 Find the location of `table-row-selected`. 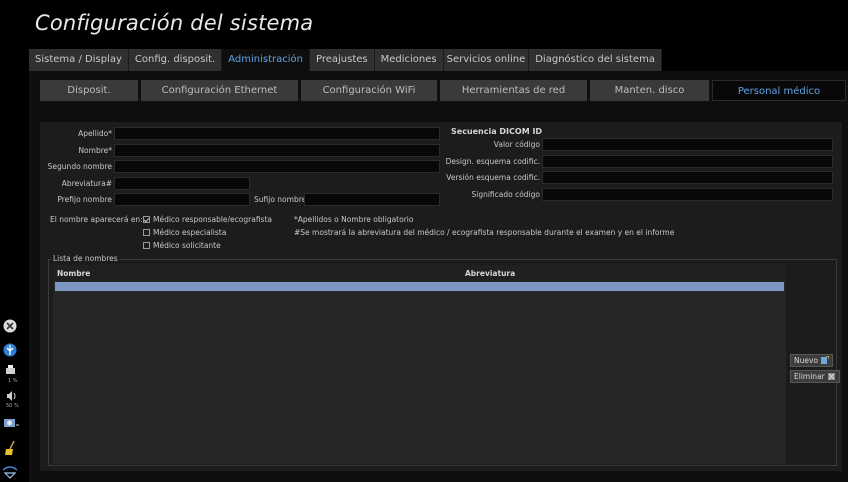

table-row-selected is located at coordinates (419, 286).